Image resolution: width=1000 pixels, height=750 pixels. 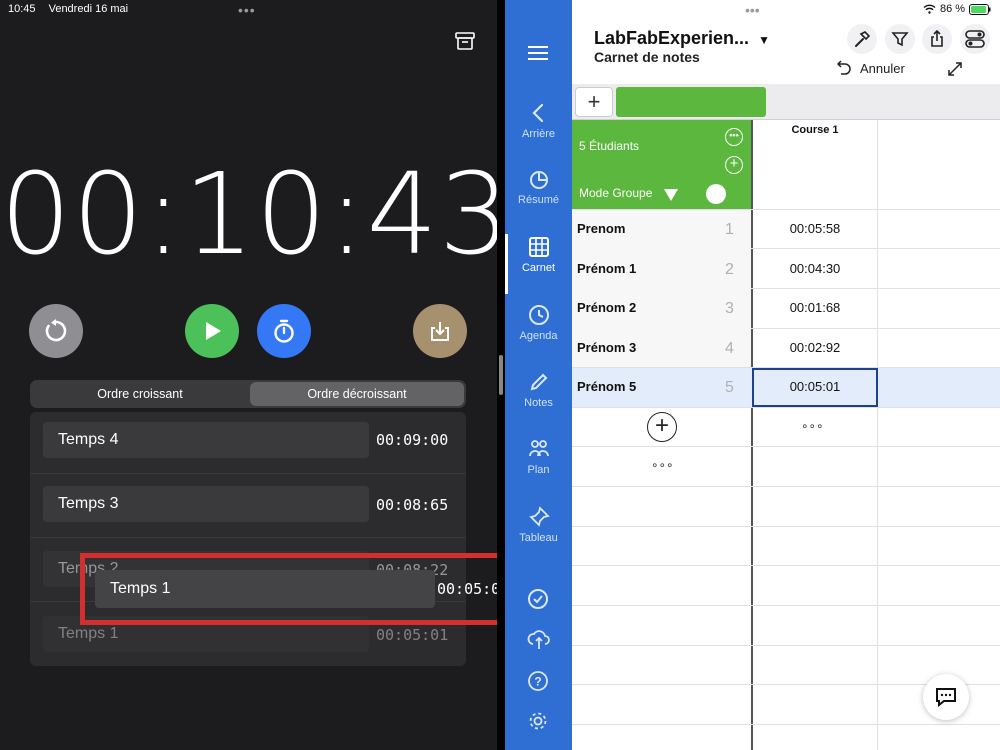 I want to click on multitask-dots-right: •••, so click(x=752, y=10).